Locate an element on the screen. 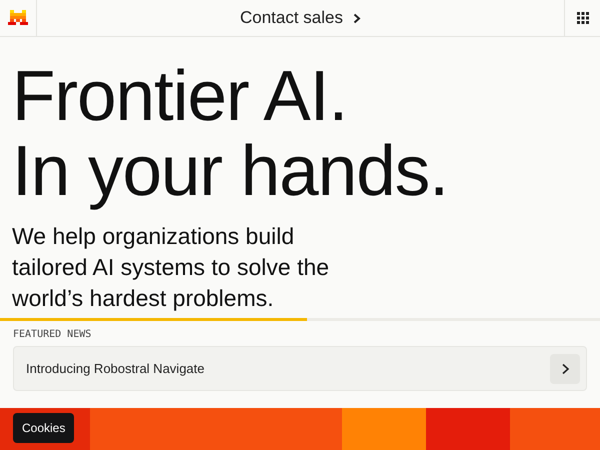  logo-icon is located at coordinates (18, 18).